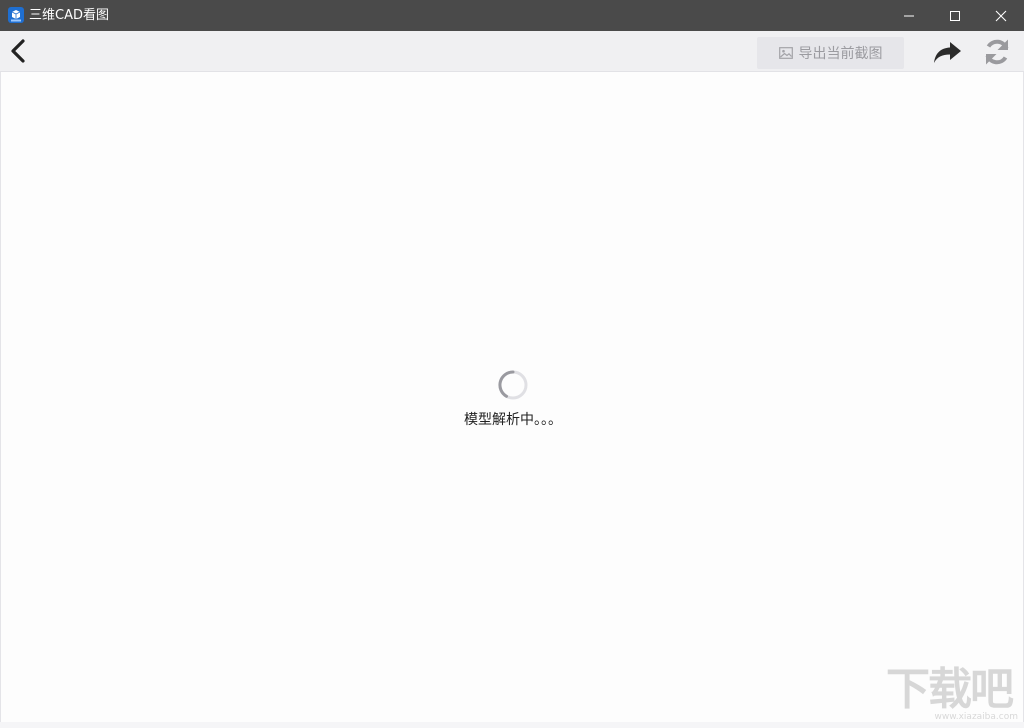  I want to click on refresh-button, so click(997, 52).